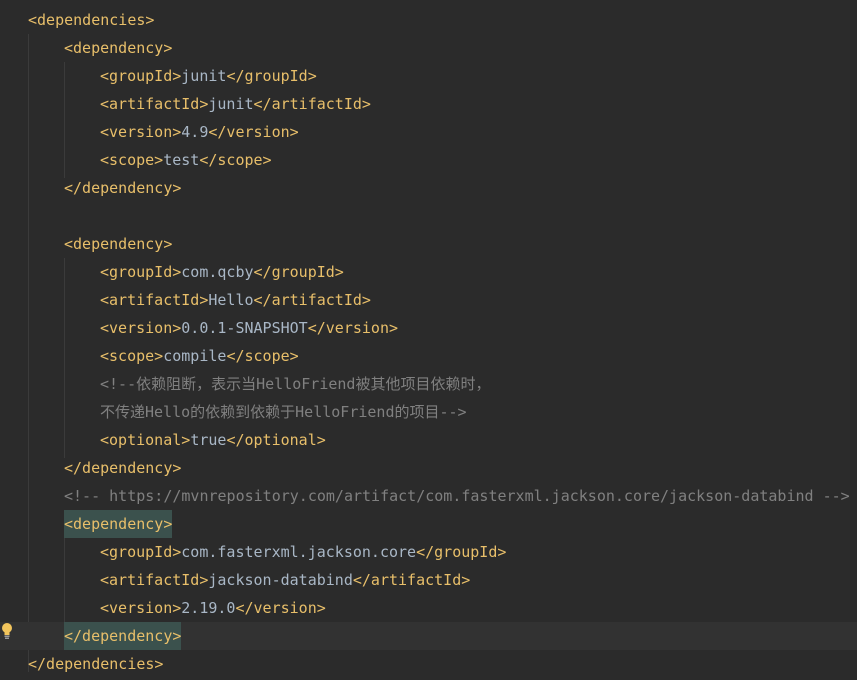 The height and width of the screenshot is (680, 857). I want to click on lightbulb-icon, so click(7, 631).